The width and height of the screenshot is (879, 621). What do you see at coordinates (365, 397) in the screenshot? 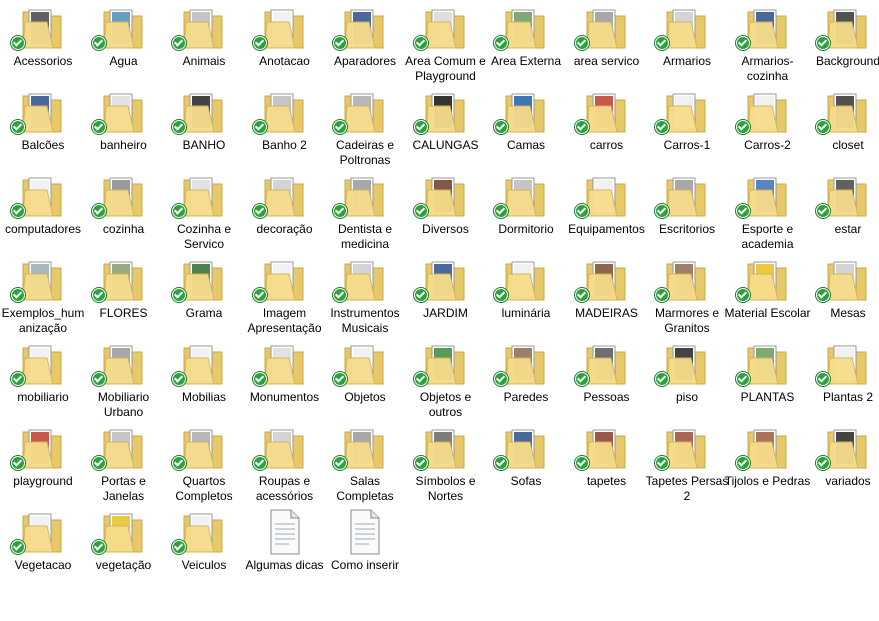
I see `item-label: Objetos` at bounding box center [365, 397].